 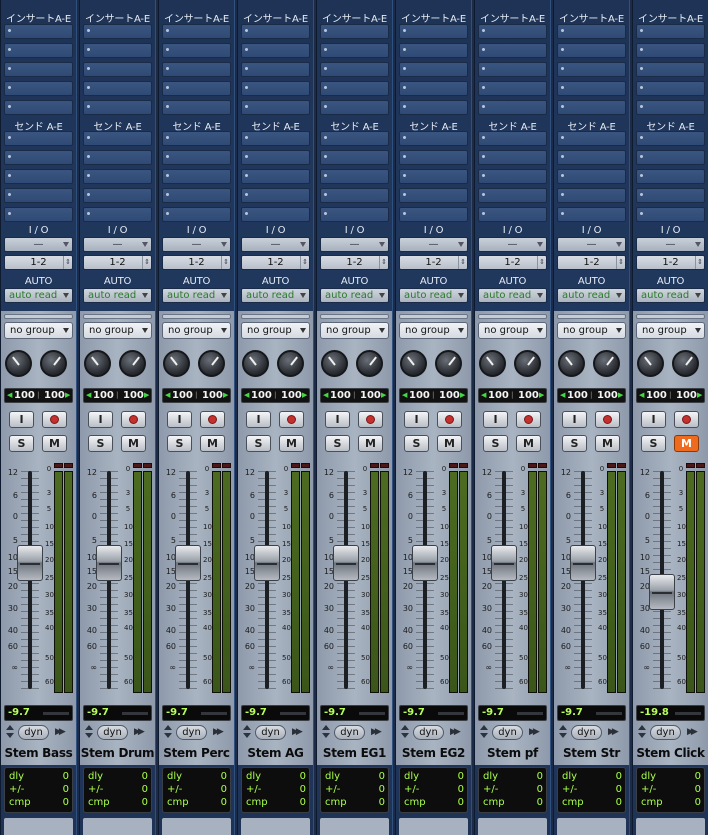 I want to click on volume-fader, so click(x=425, y=562).